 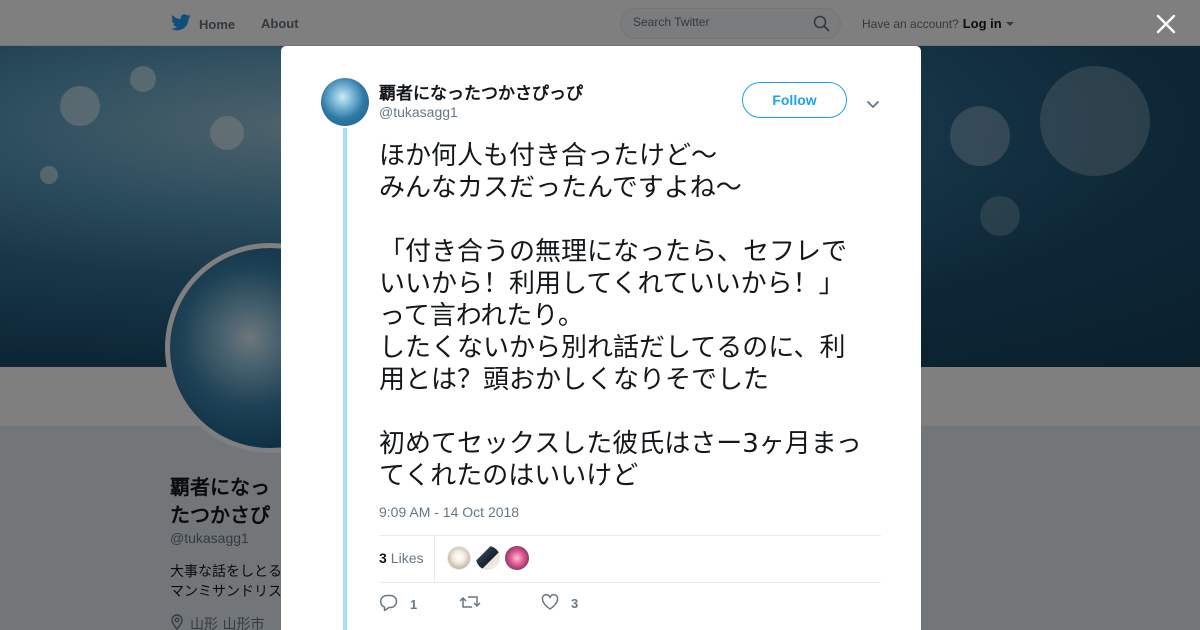 I want to click on tweet-stats: 3 Likes, so click(x=630, y=559).